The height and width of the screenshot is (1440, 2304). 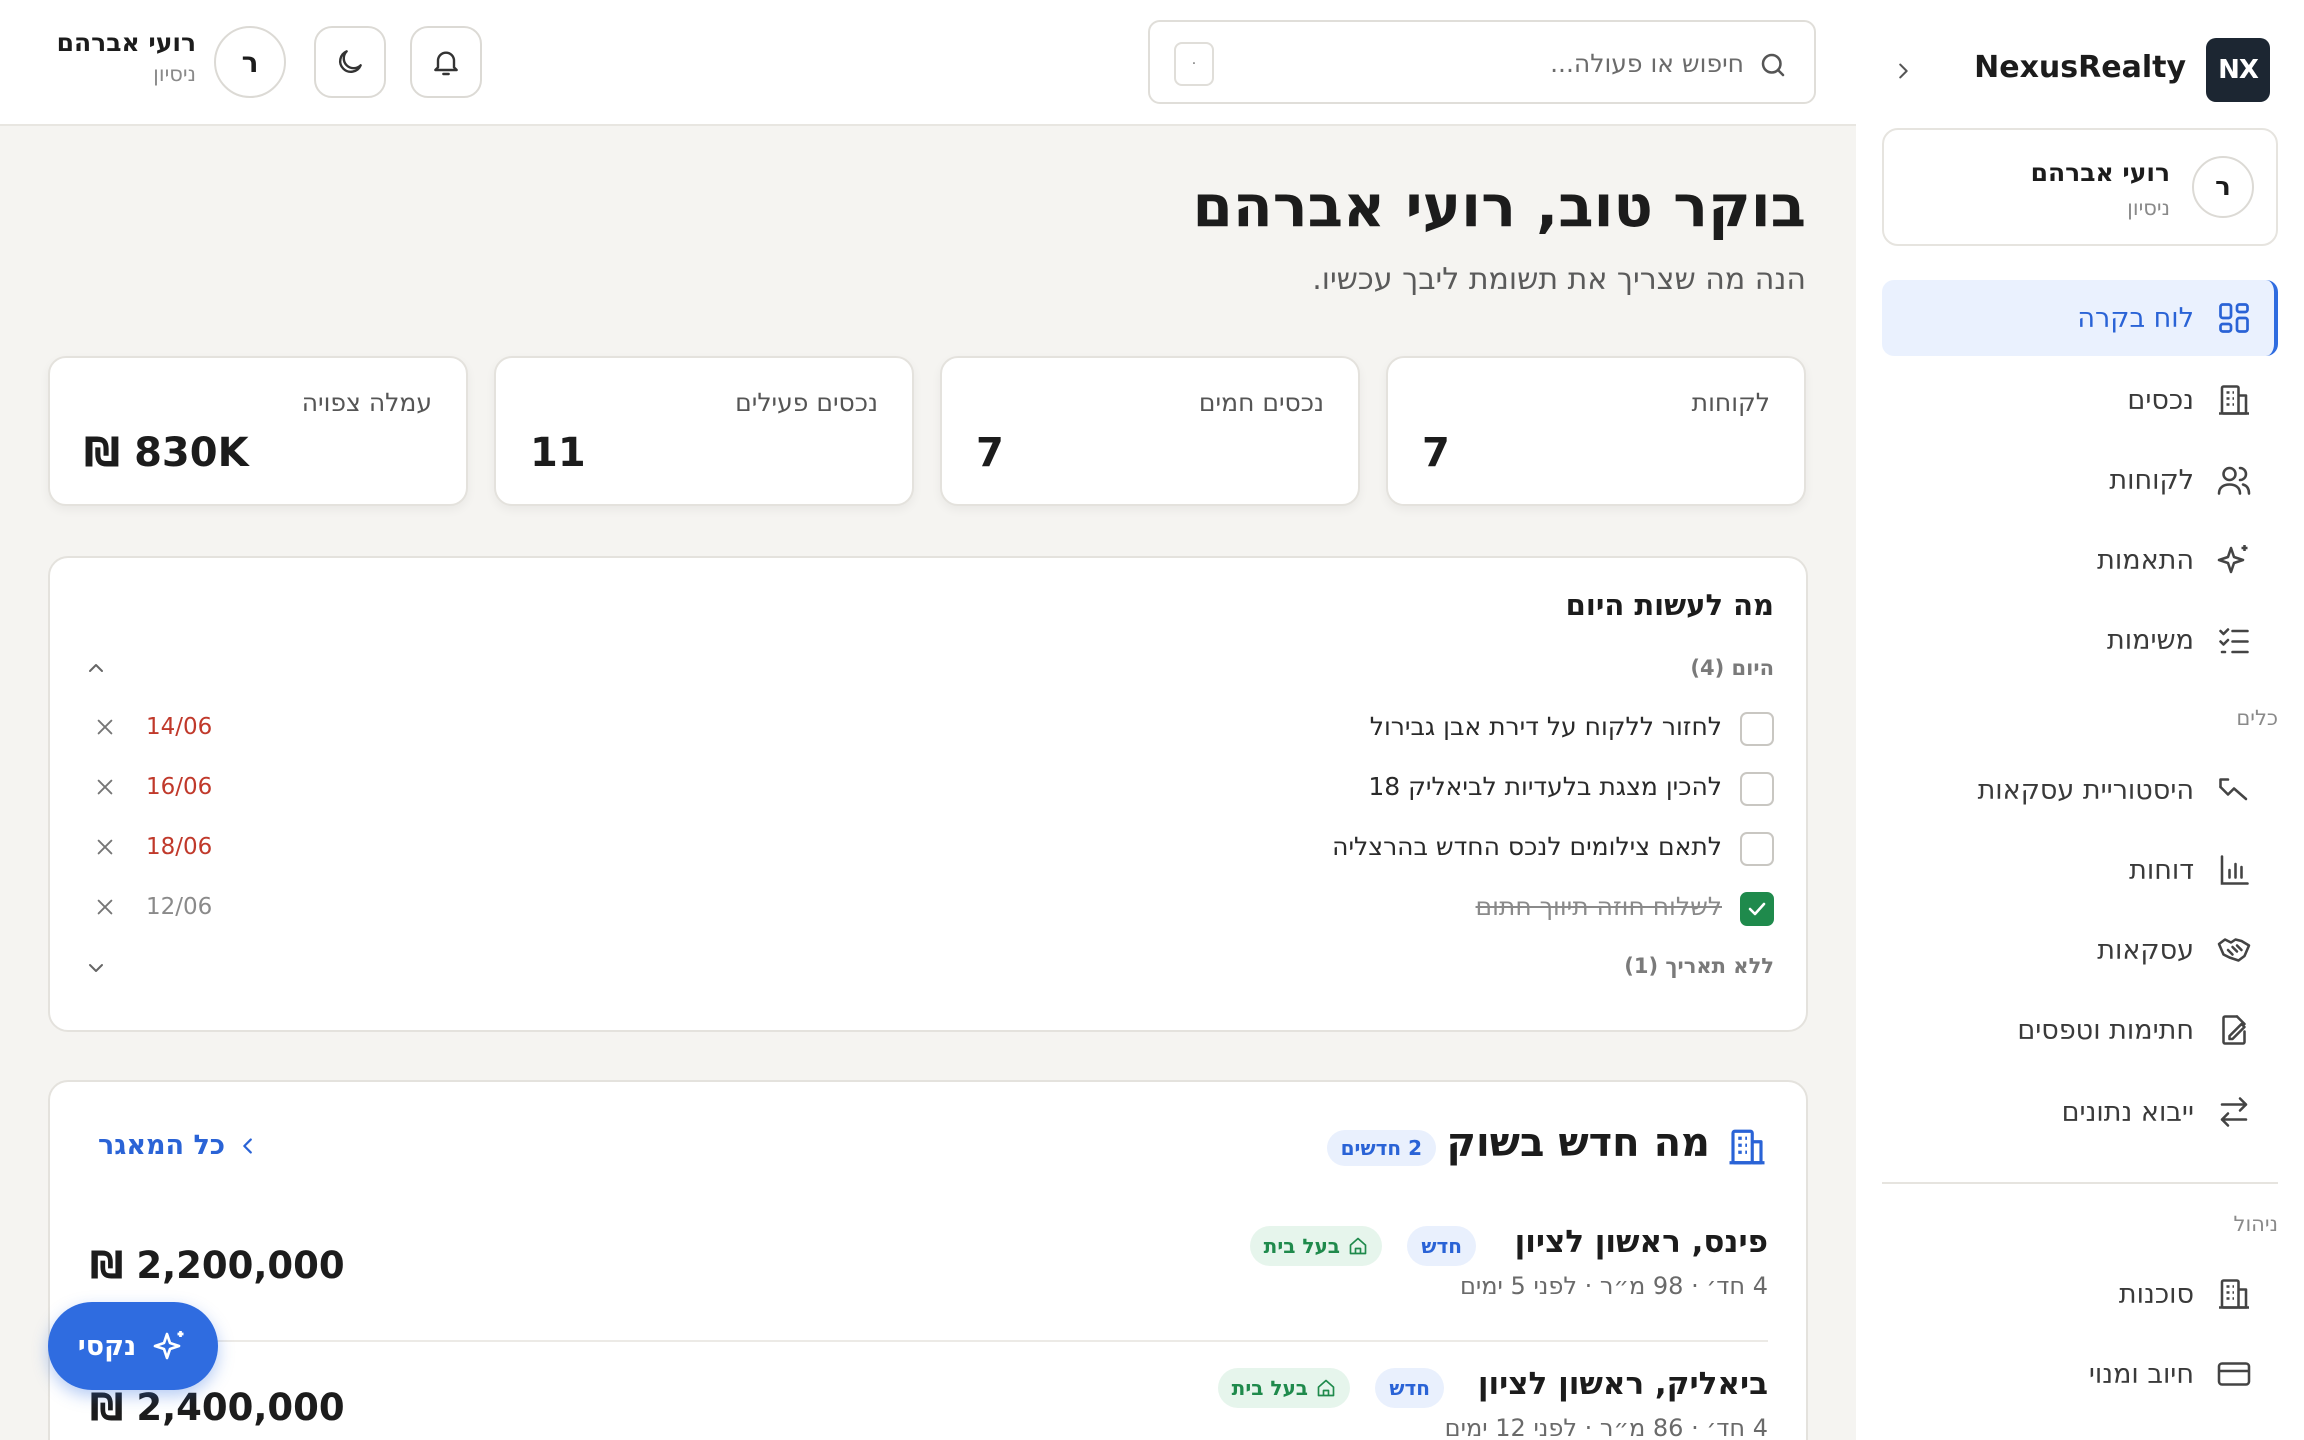 I want to click on sidebar-item-clients: לקוחות, so click(x=2080, y=480).